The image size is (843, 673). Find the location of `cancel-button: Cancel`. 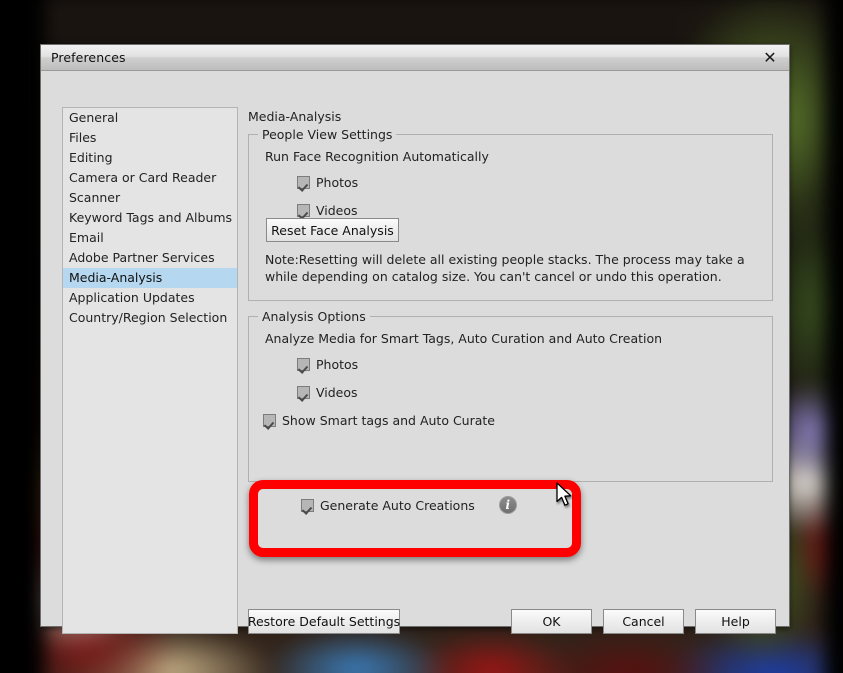

cancel-button: Cancel is located at coordinates (643, 621).